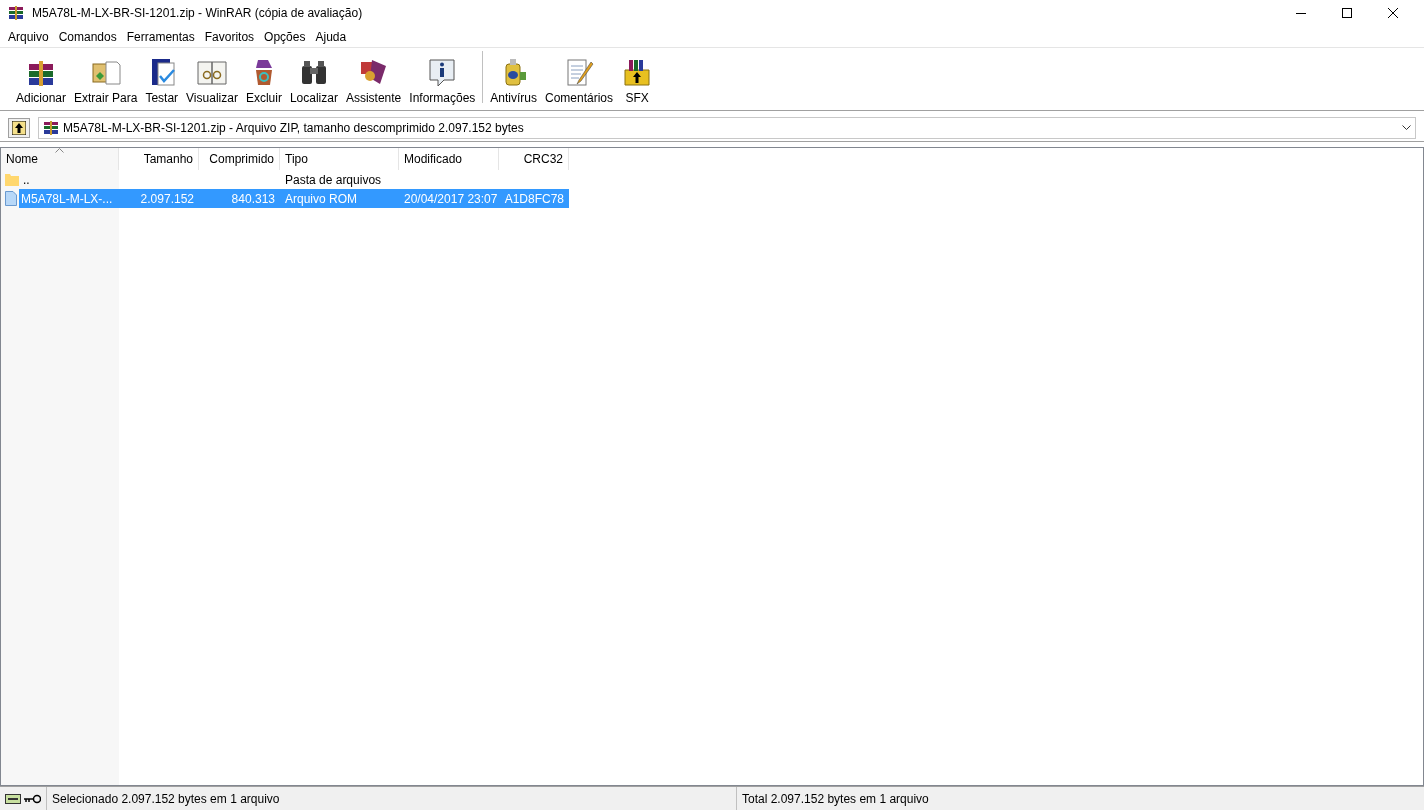  I want to click on file-icon, so click(11, 198).